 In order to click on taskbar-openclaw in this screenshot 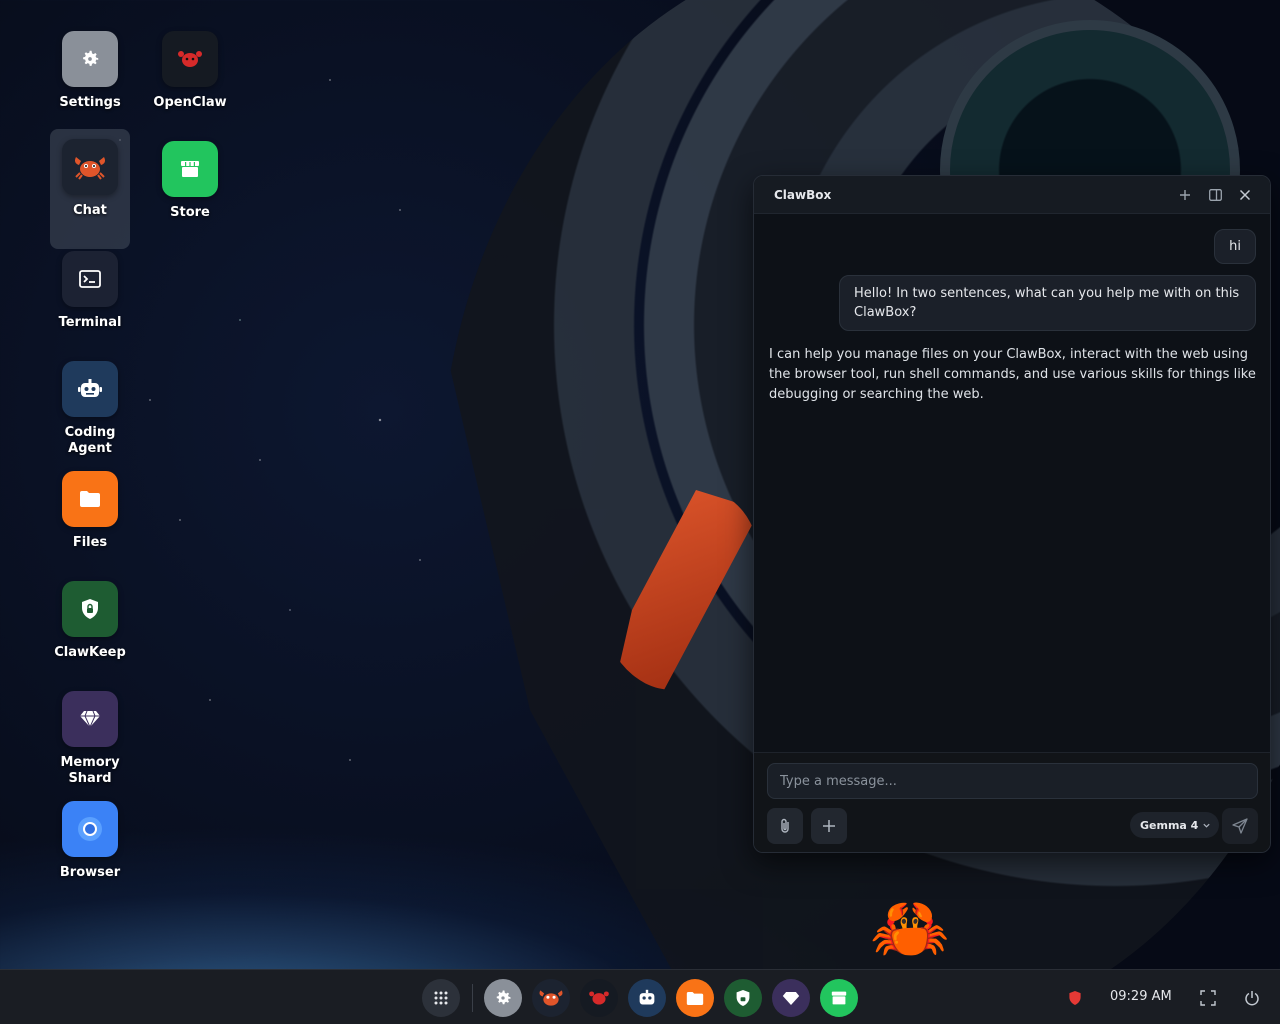, I will do `click(599, 998)`.